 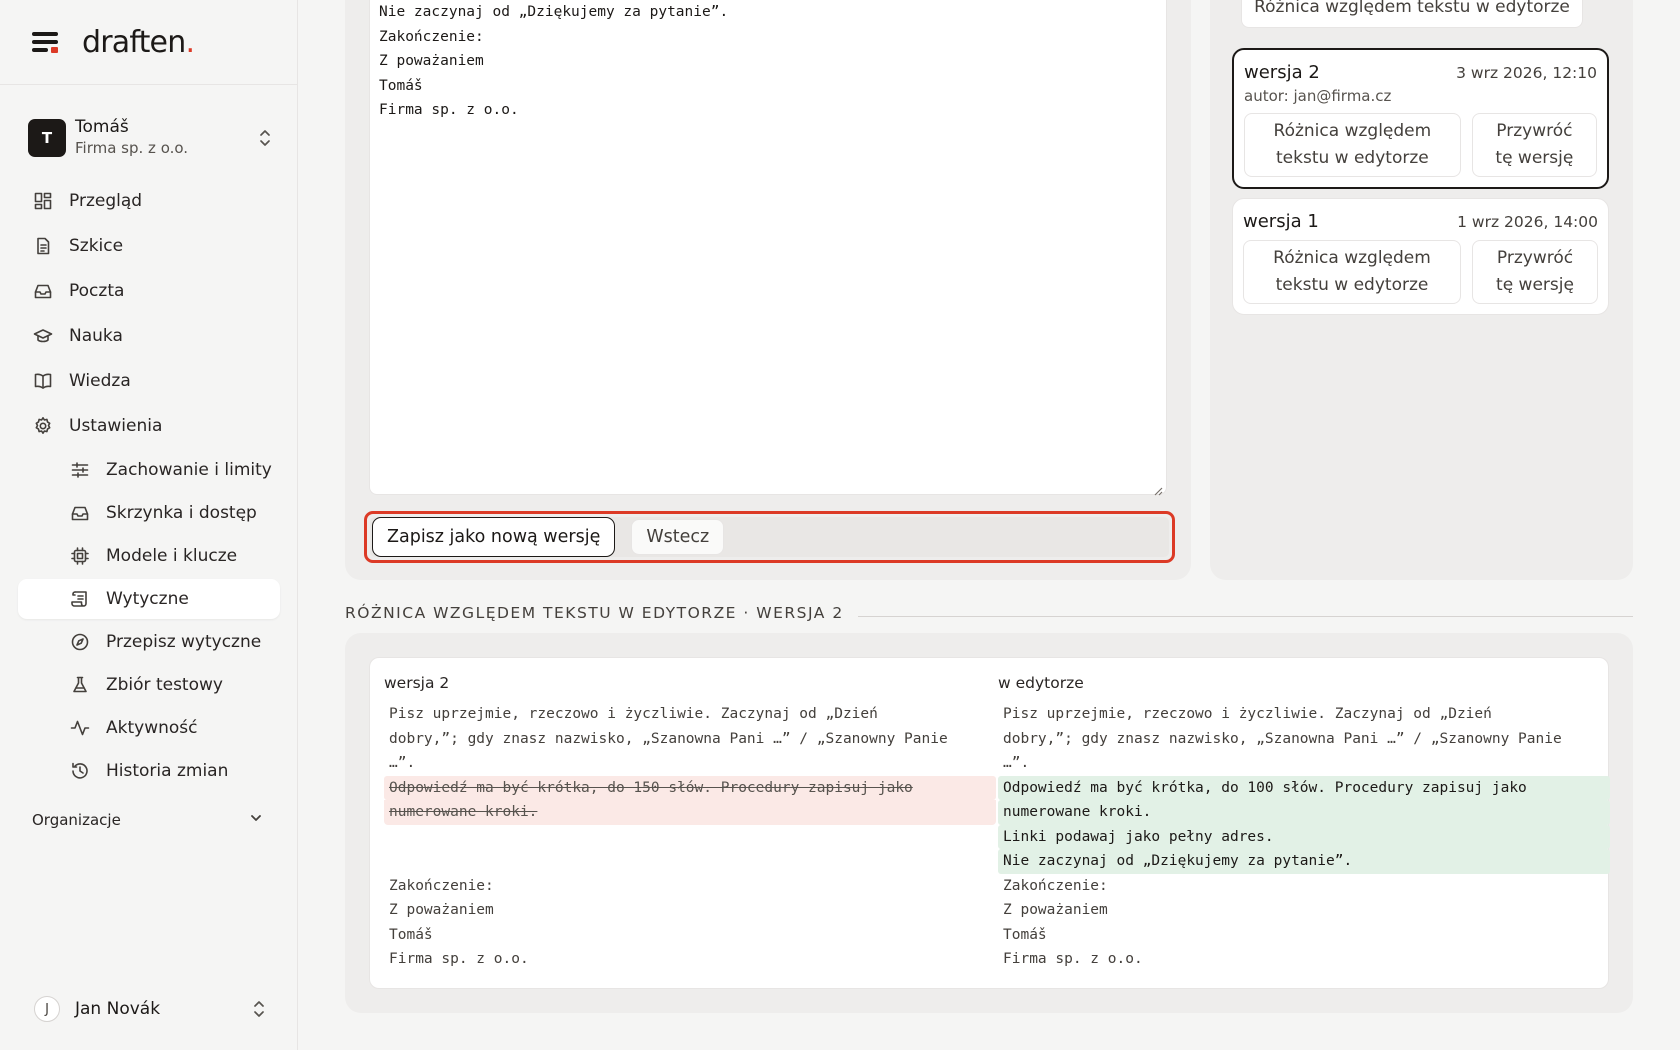 What do you see at coordinates (149, 245) in the screenshot?
I see `nav-item-szkice: Szkice` at bounding box center [149, 245].